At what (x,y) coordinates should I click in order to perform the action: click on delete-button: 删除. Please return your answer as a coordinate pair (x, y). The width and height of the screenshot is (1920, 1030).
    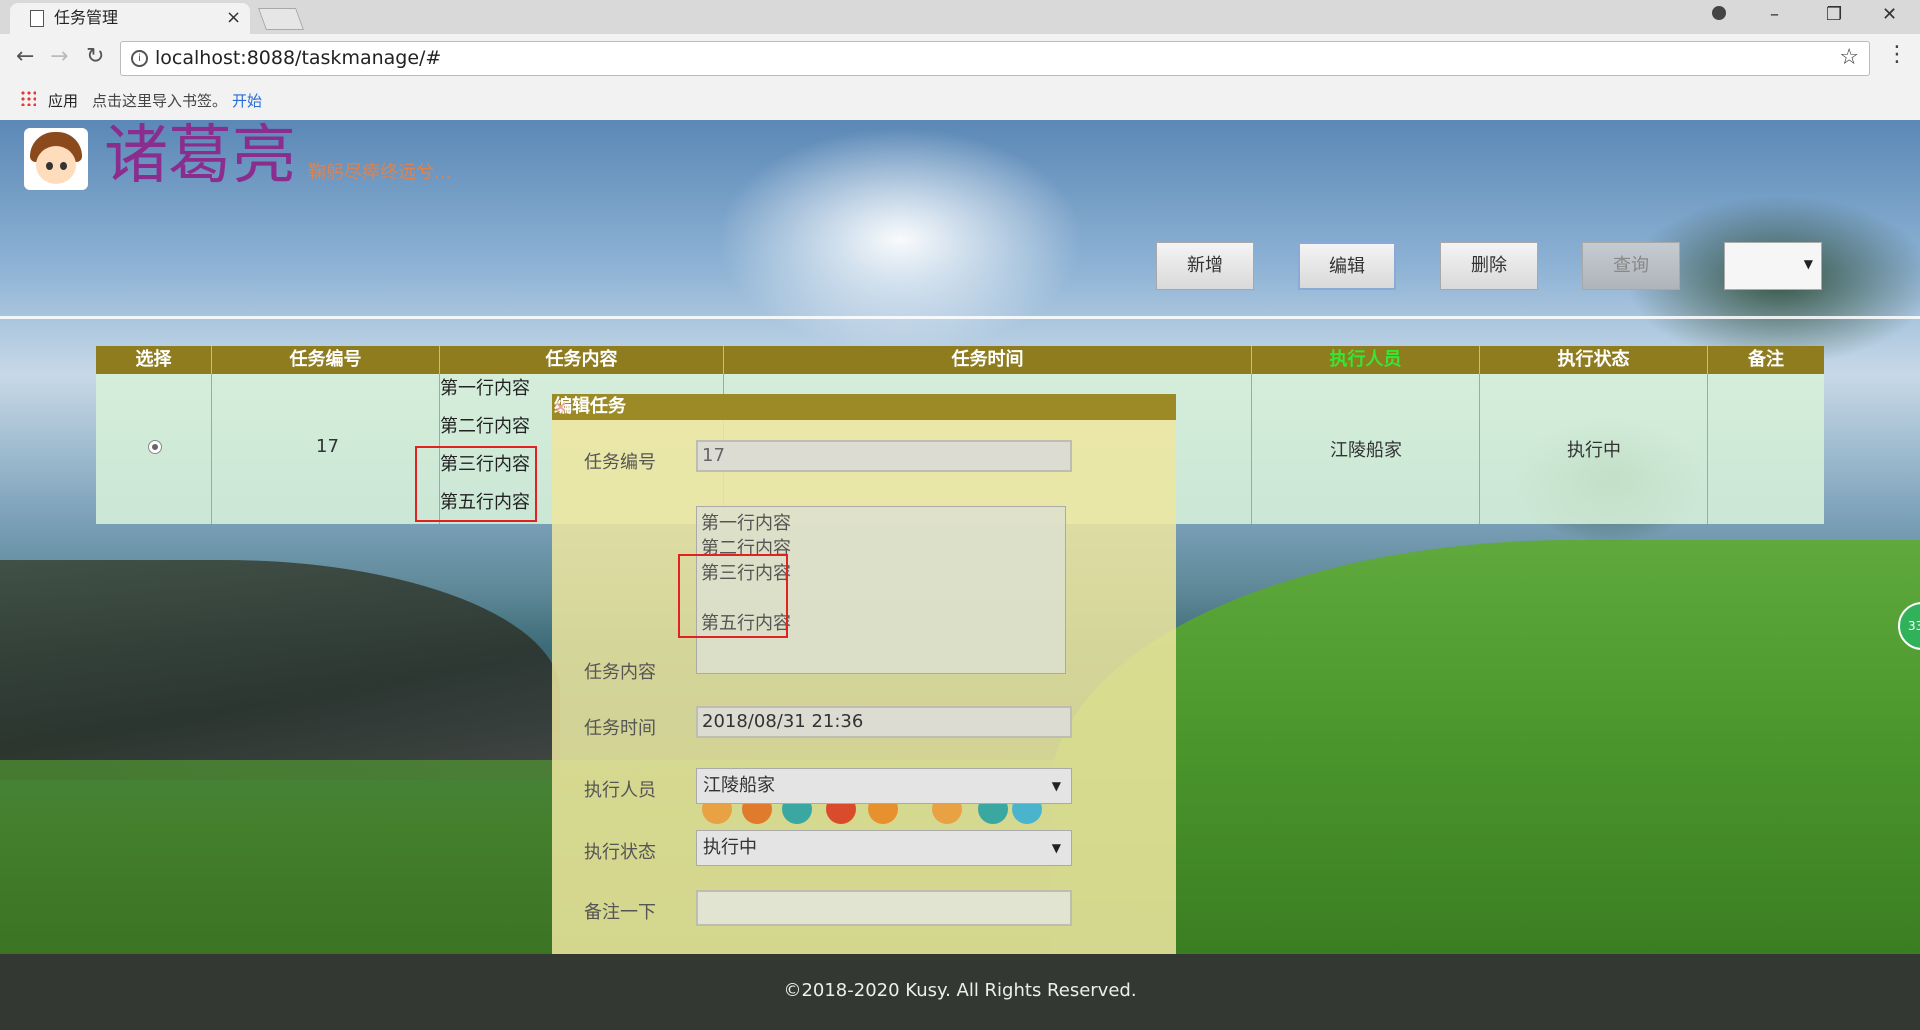
    Looking at the image, I should click on (1489, 266).